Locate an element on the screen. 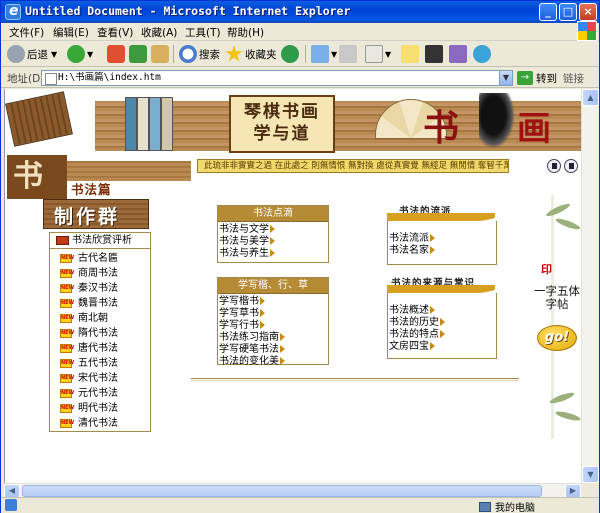 The width and height of the screenshot is (600, 513). link-item: 学写行书 is located at coordinates (273, 326).